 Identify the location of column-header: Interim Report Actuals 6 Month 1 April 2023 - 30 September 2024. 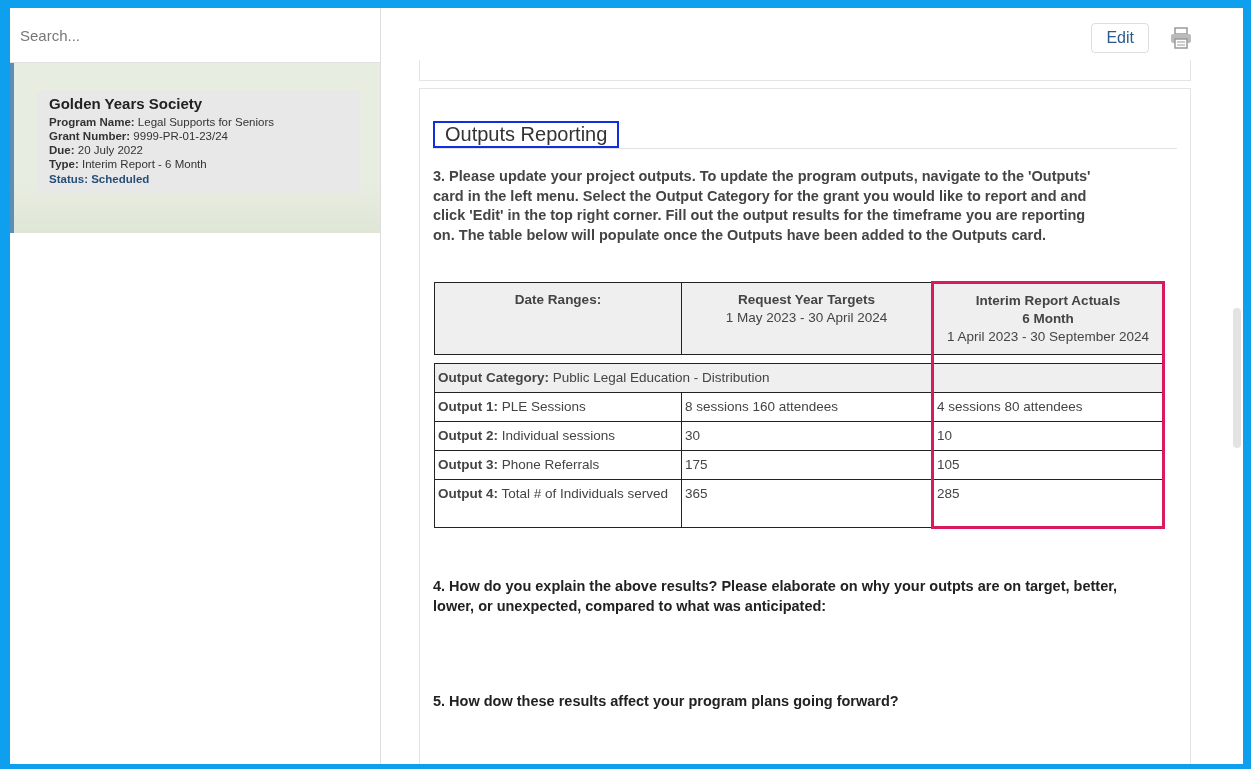
(1048, 318).